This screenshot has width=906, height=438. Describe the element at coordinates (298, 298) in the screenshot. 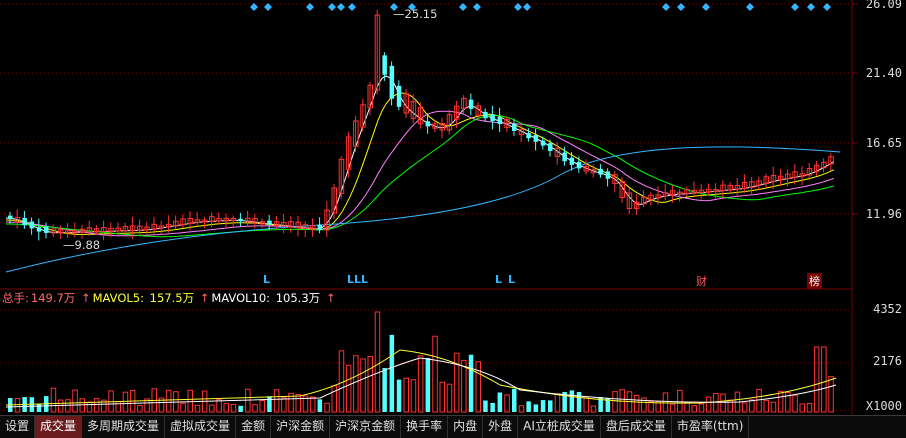

I see `mavol10-value: 105.3万` at that location.